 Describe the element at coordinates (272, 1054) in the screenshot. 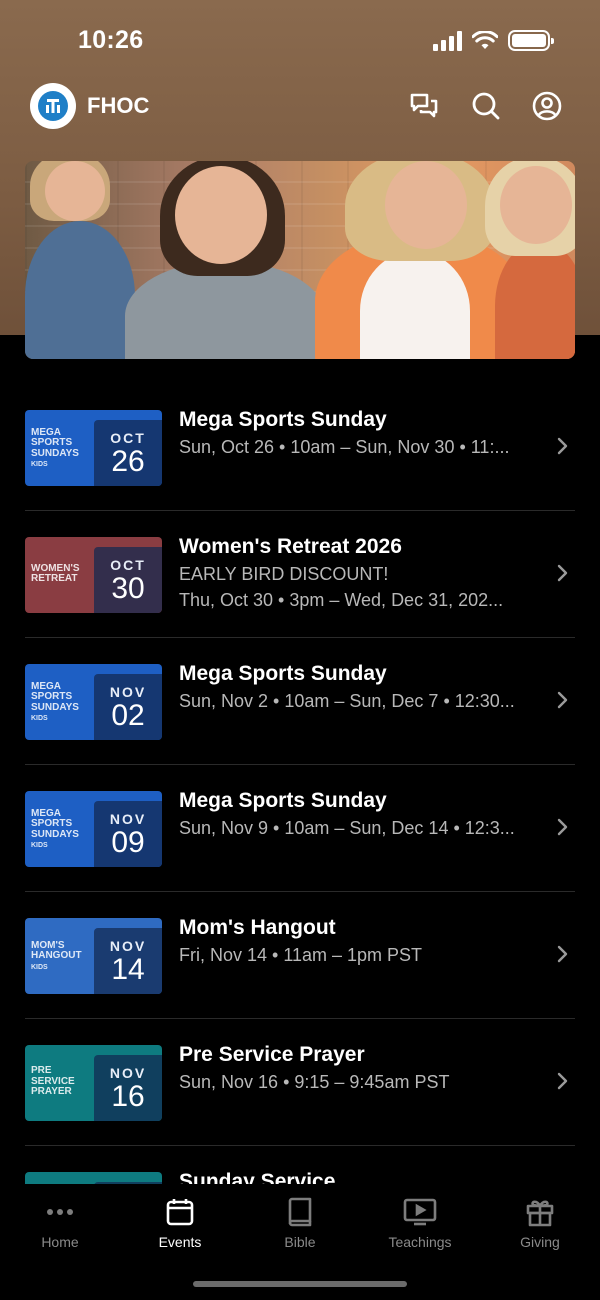

I see `event-title: Pre Service Prayer` at that location.